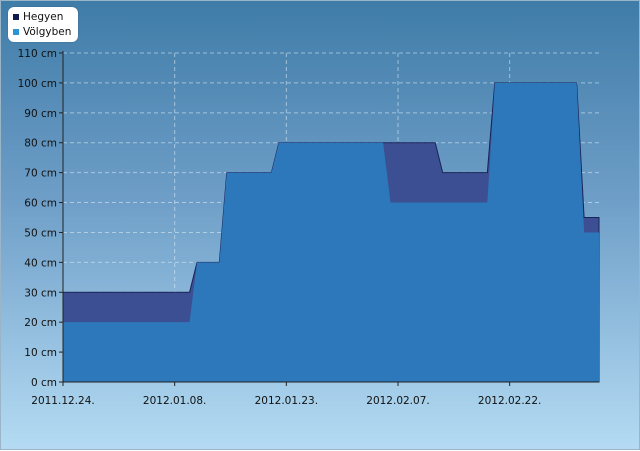 The image size is (640, 451). What do you see at coordinates (40, 204) in the screenshot?
I see `y-tick-label: 60 cm` at bounding box center [40, 204].